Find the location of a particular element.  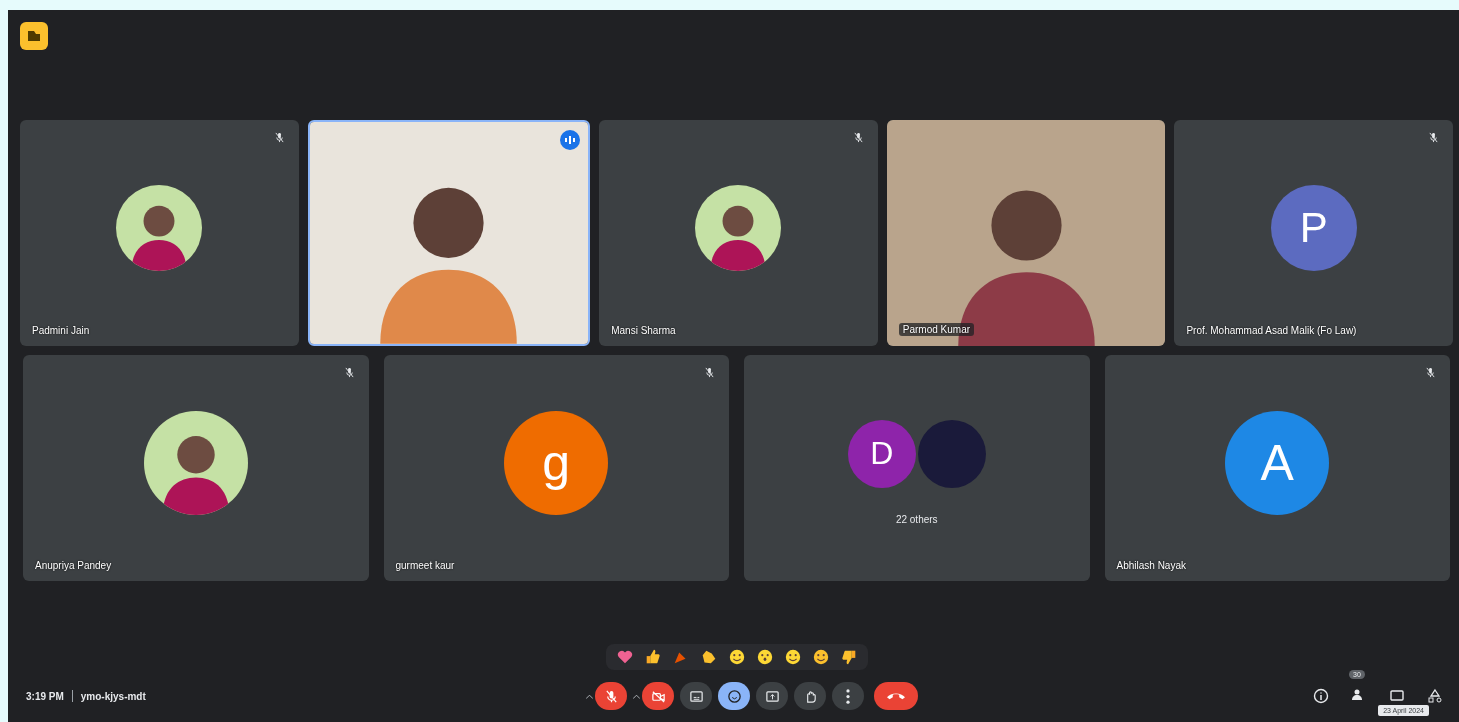

participant-name: Anupriya Pandey is located at coordinates (73, 565).